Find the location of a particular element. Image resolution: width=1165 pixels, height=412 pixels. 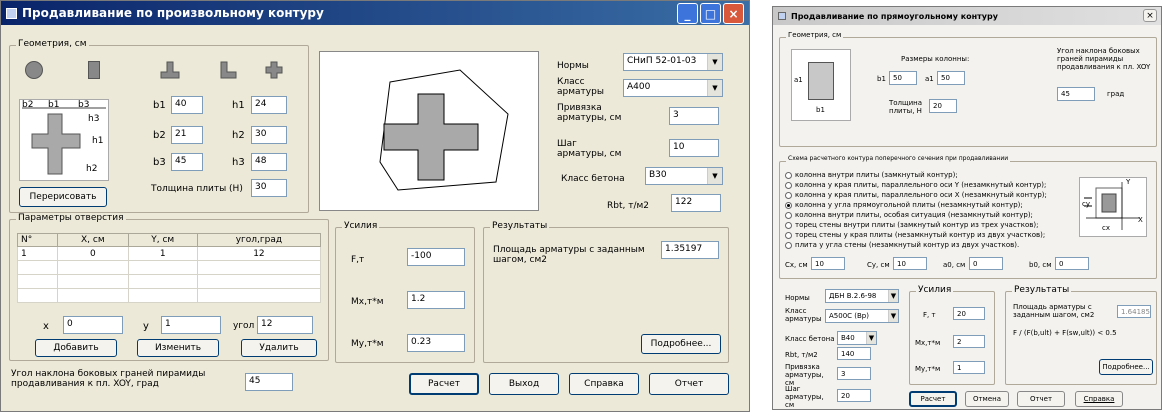

norms-select: ДБН В.2.6-98 ▼ is located at coordinates (862, 296).